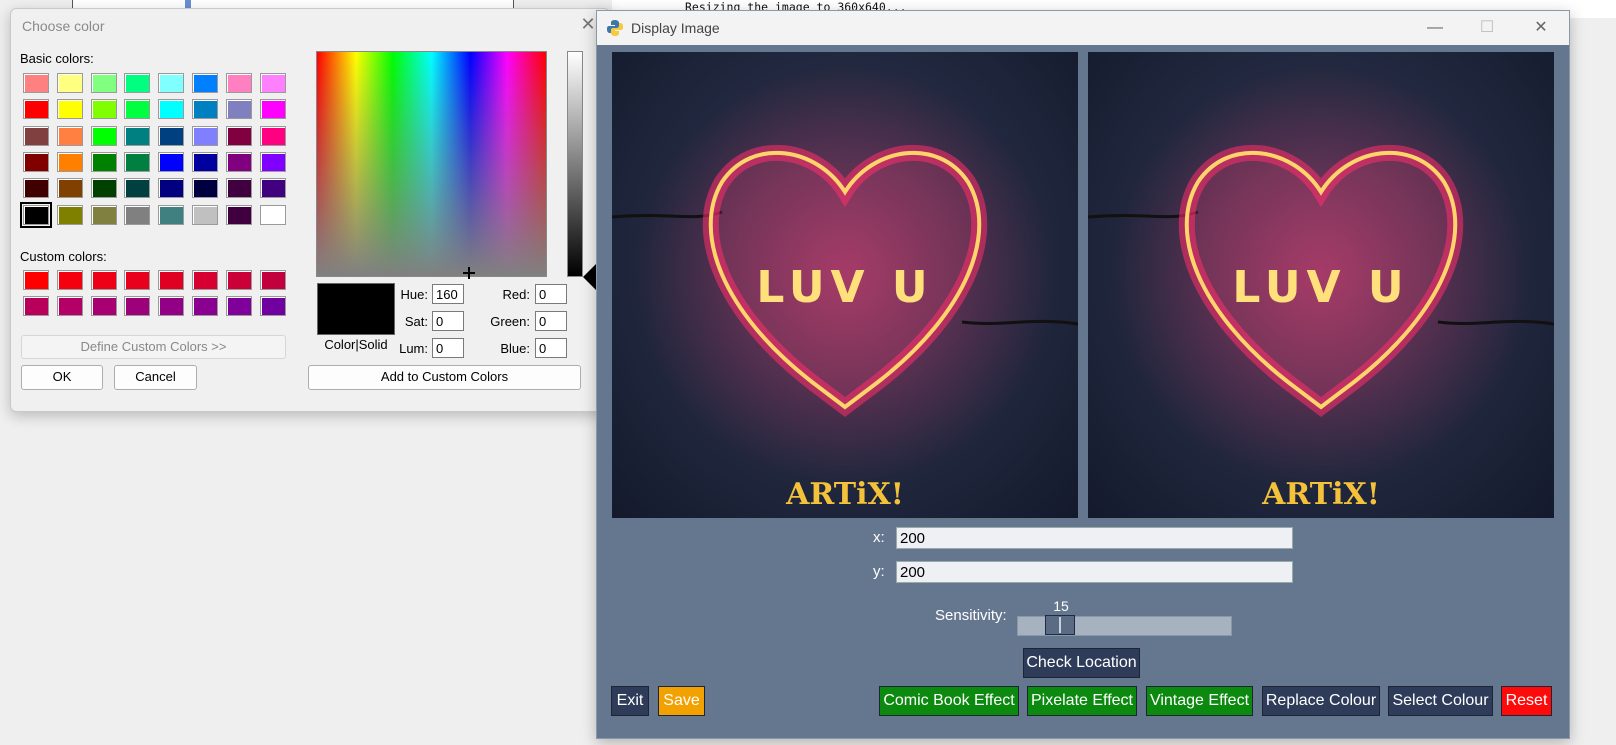 The height and width of the screenshot is (745, 1616). Describe the element at coordinates (1094, 572) in the screenshot. I see `y-input: 200` at that location.